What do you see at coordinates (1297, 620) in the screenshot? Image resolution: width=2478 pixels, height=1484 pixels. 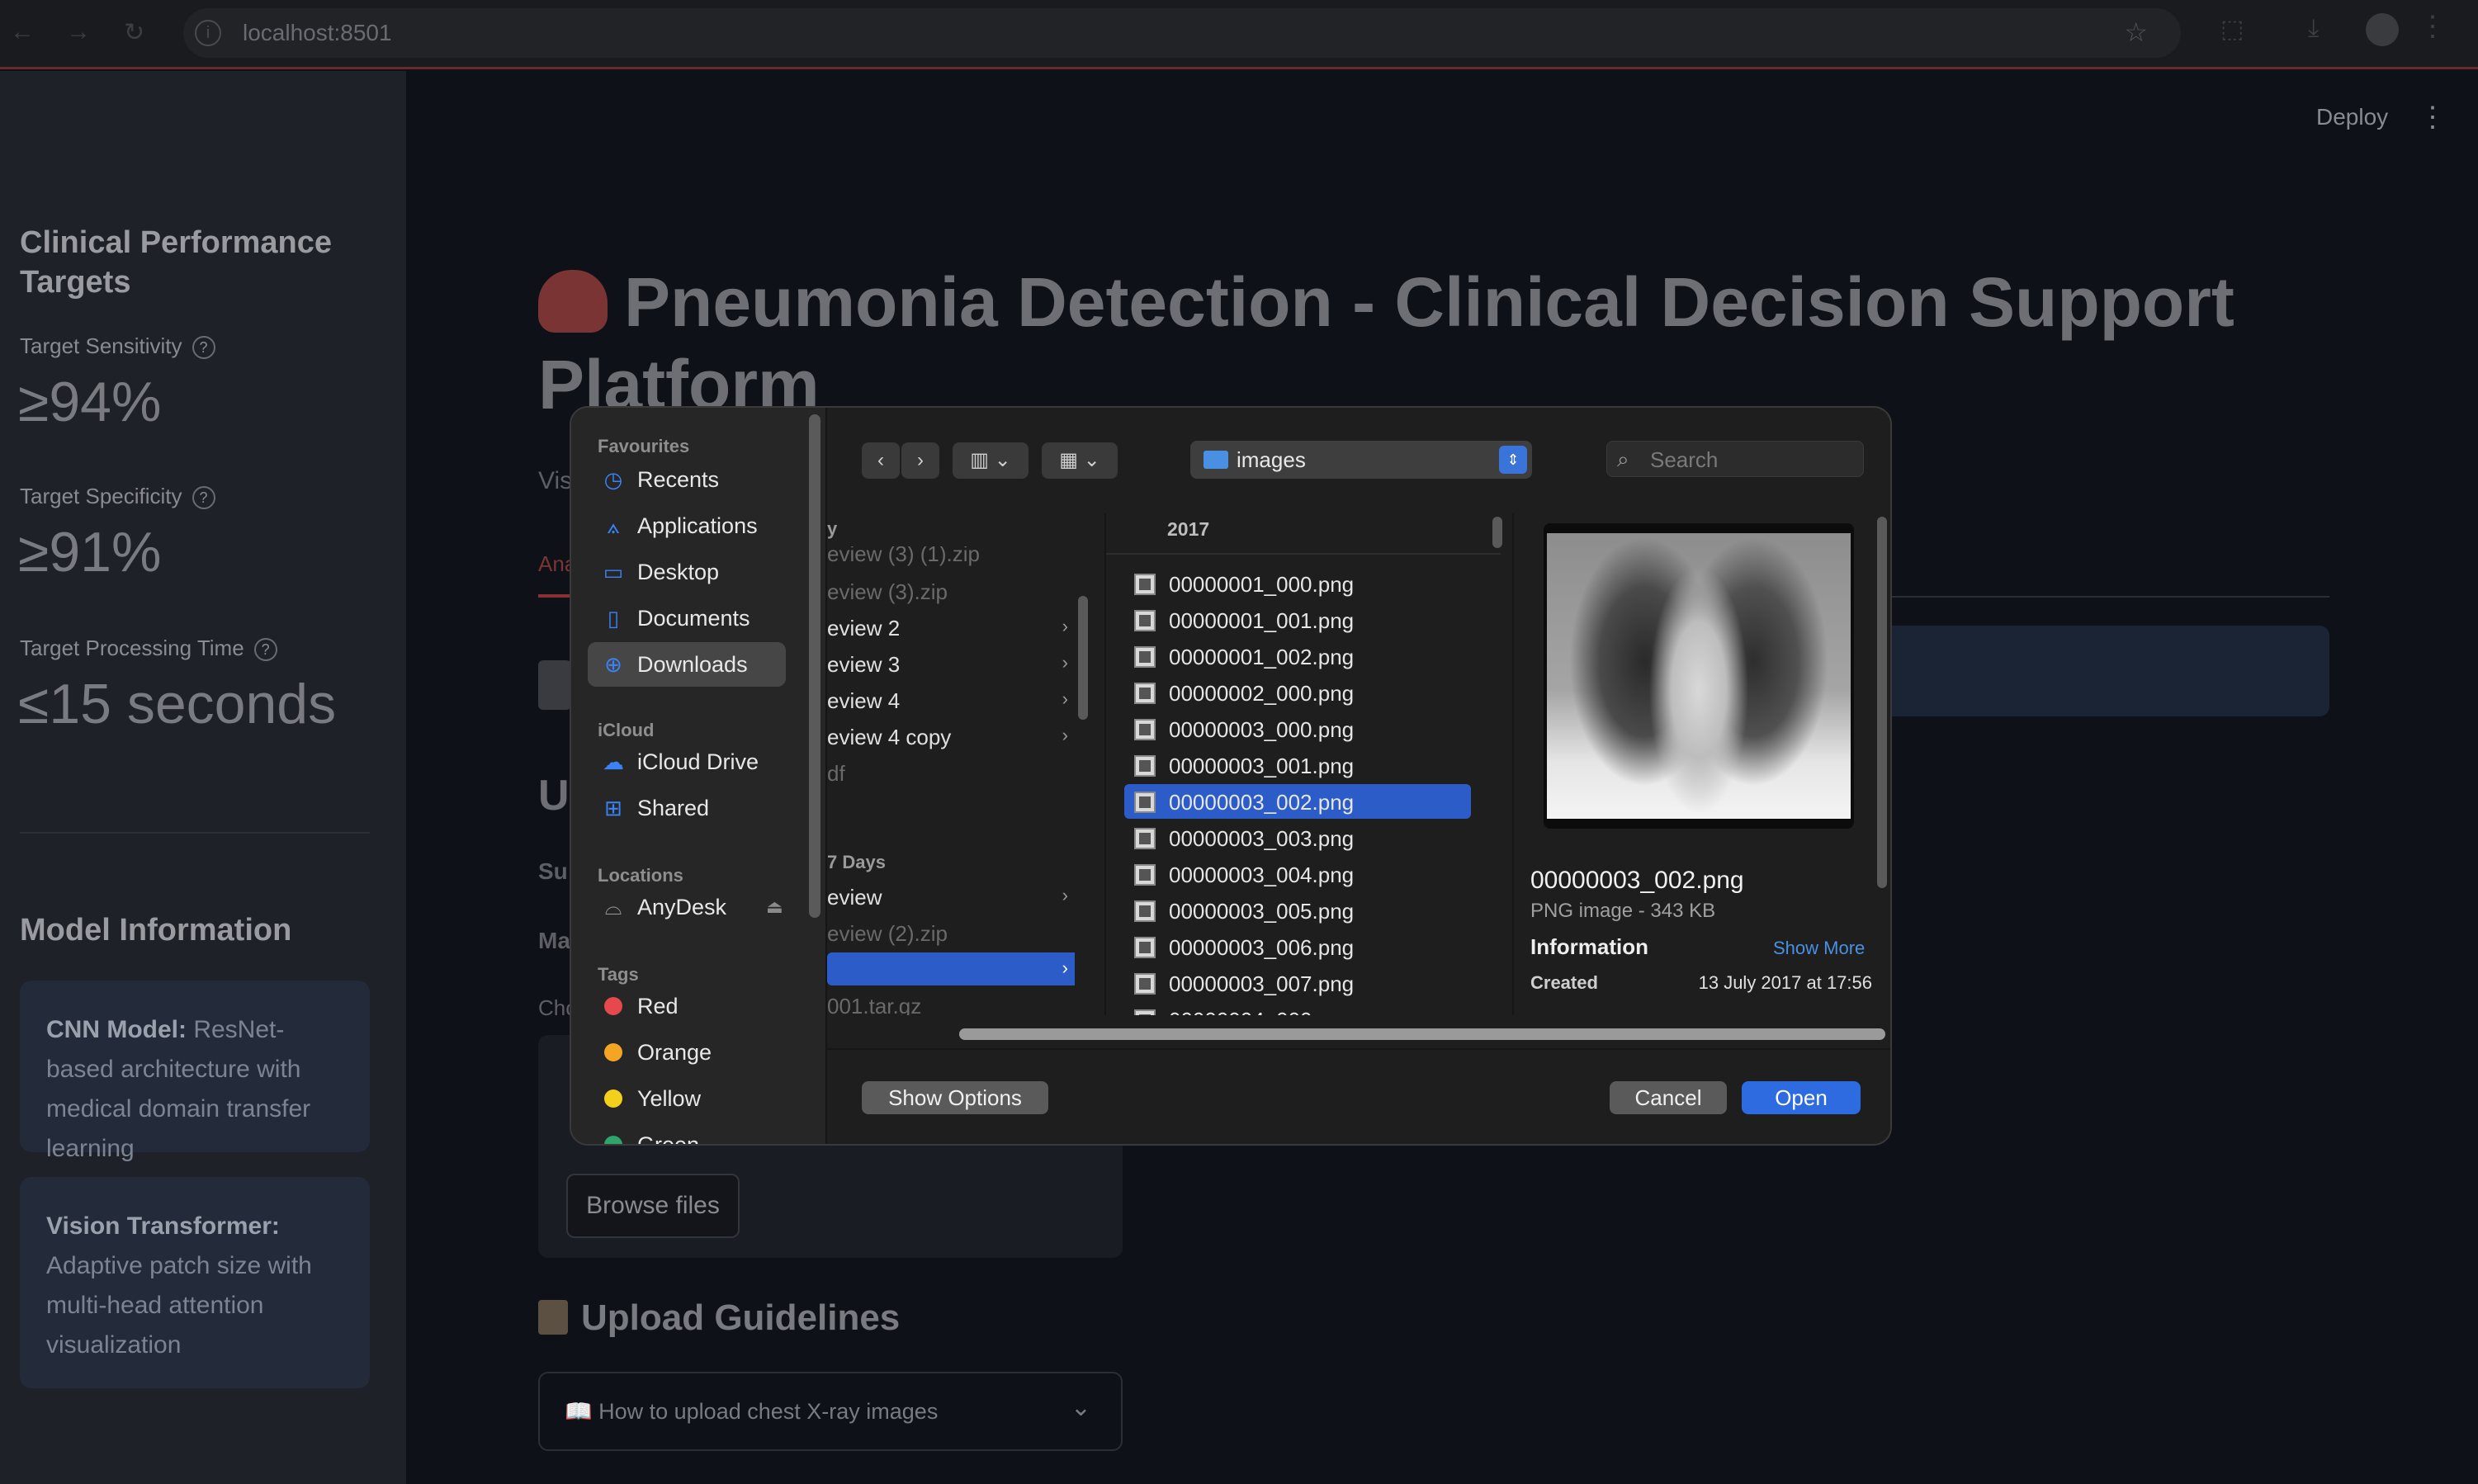 I see `file-row: 00000001_001.png` at bounding box center [1297, 620].